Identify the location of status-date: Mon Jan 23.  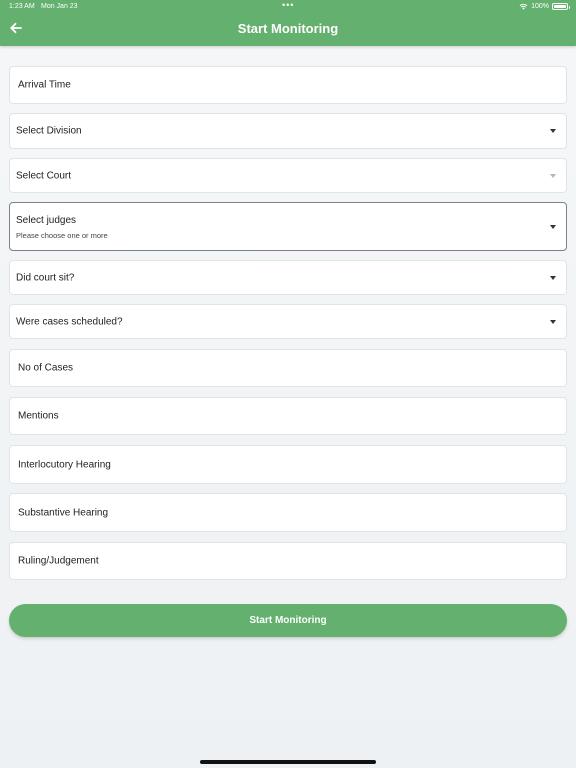
(59, 6).